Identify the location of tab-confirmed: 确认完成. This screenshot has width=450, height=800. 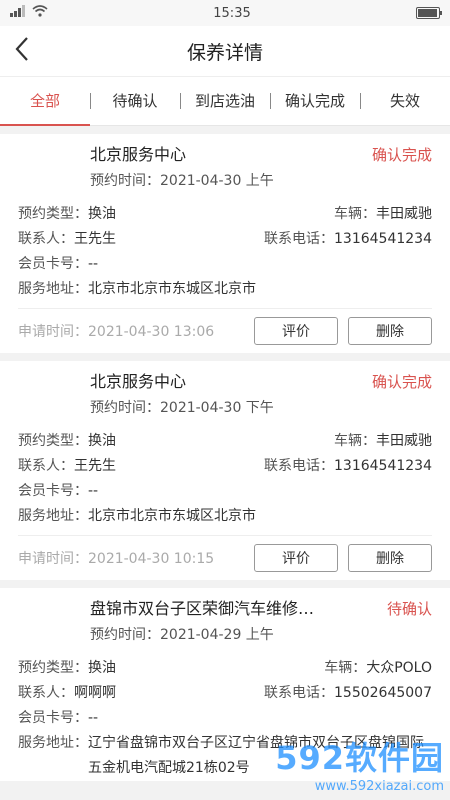
(315, 101).